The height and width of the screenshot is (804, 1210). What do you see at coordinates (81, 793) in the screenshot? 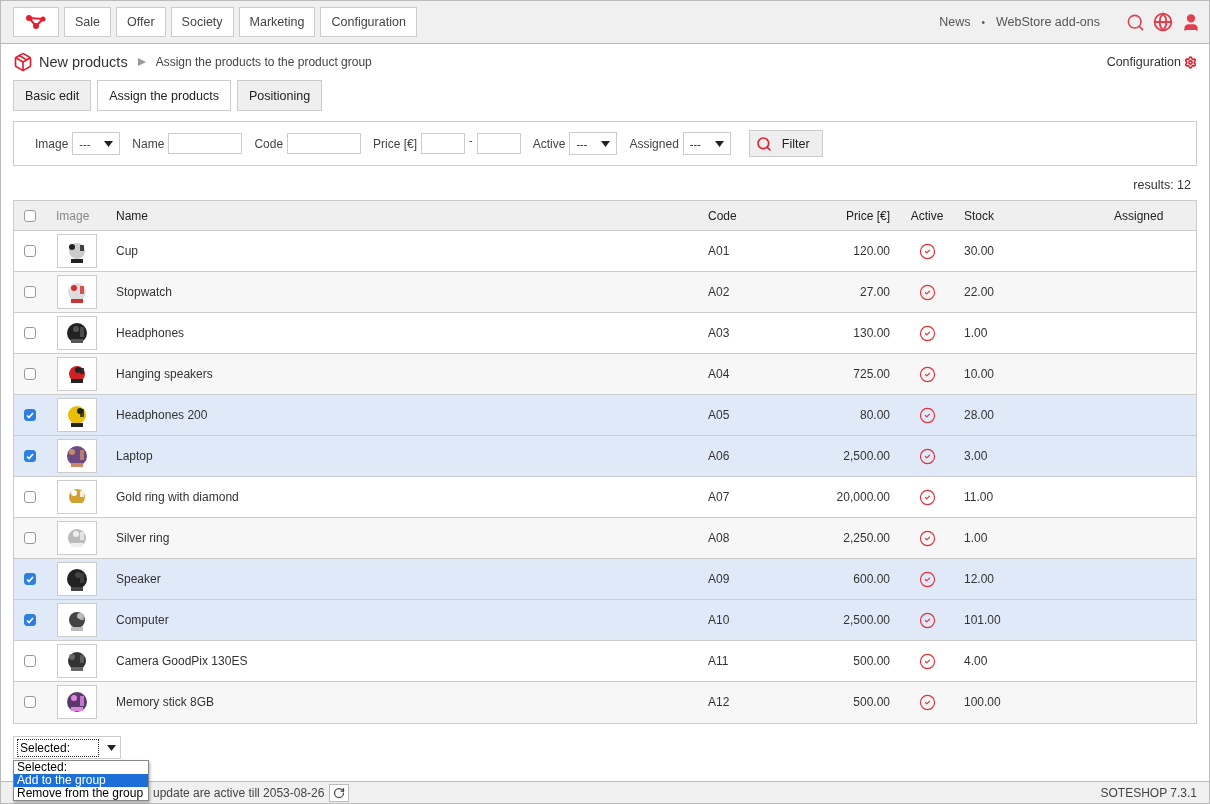
I see `dropdown-option: Remove from the group` at bounding box center [81, 793].